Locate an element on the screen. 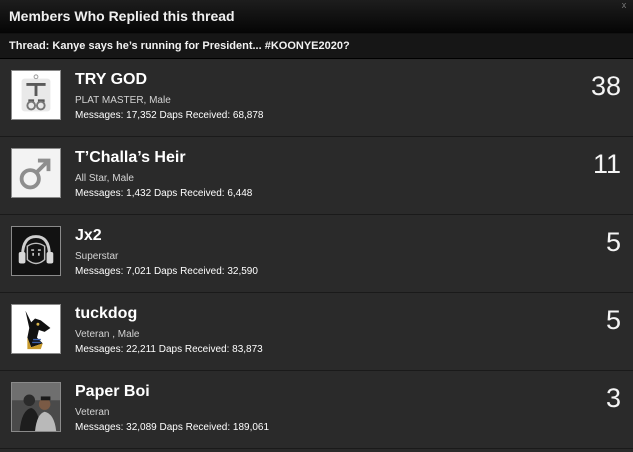 The width and height of the screenshot is (633, 452). member-stats: Messages: 1,432 Daps Received: 6,448 is located at coordinates (163, 193).